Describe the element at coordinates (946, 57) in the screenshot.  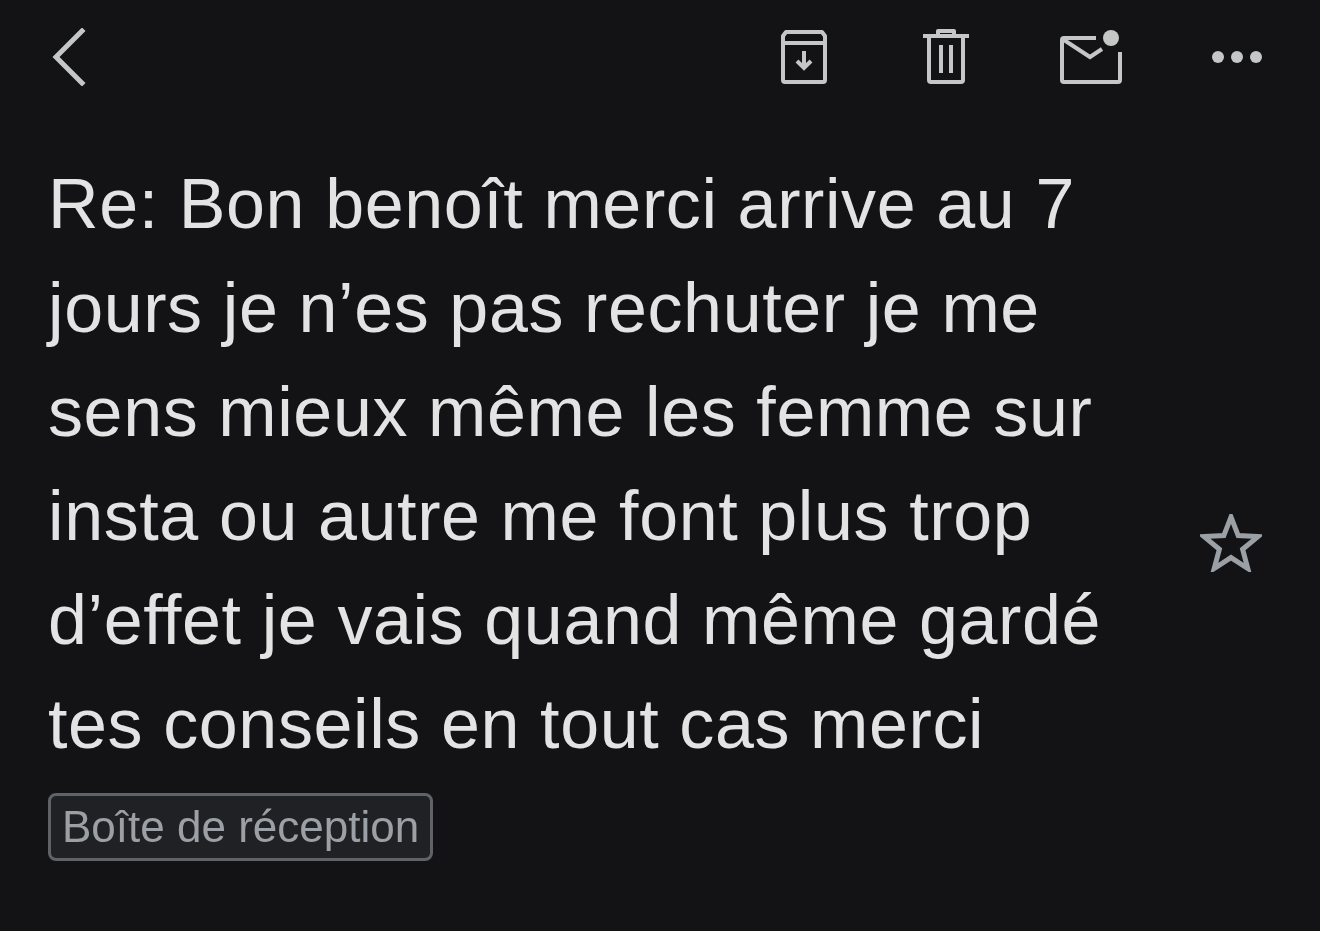
I see `trash-icon` at that location.